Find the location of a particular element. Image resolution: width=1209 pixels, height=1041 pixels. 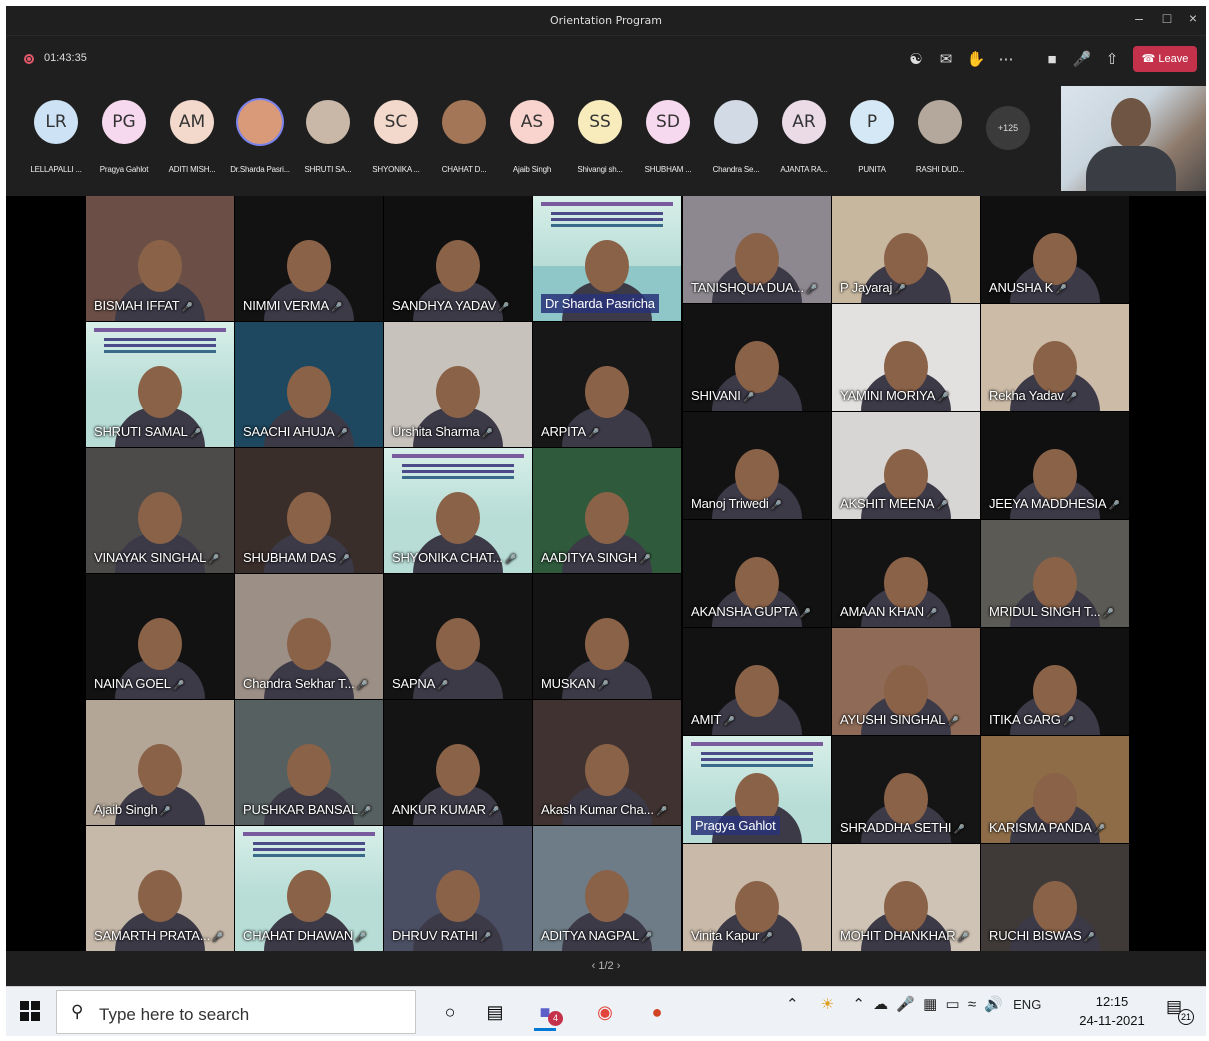

video-tile: SHUBHAM DAS is located at coordinates (309, 510).